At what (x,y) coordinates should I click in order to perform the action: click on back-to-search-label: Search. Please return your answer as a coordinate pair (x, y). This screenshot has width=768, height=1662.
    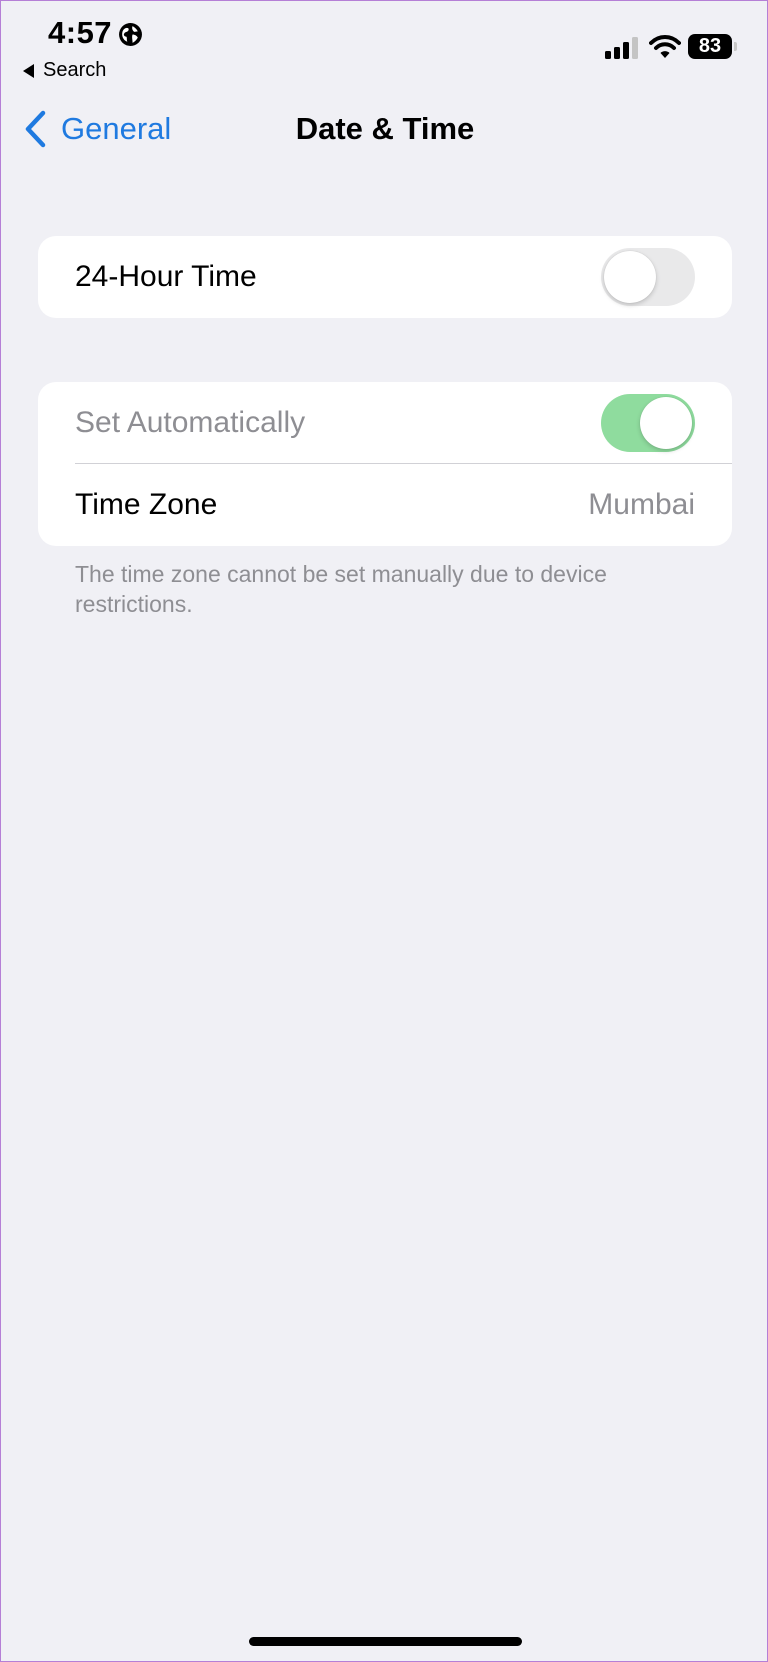
    Looking at the image, I should click on (75, 70).